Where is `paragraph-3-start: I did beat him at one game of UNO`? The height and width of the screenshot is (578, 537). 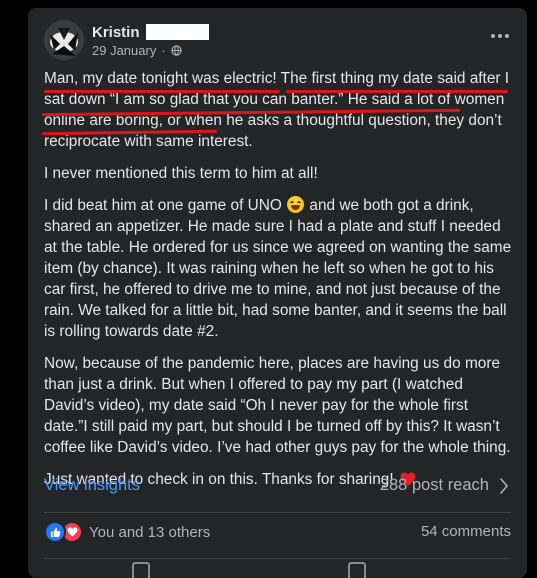
paragraph-3-start: I did beat him at one game of UNO is located at coordinates (163, 205).